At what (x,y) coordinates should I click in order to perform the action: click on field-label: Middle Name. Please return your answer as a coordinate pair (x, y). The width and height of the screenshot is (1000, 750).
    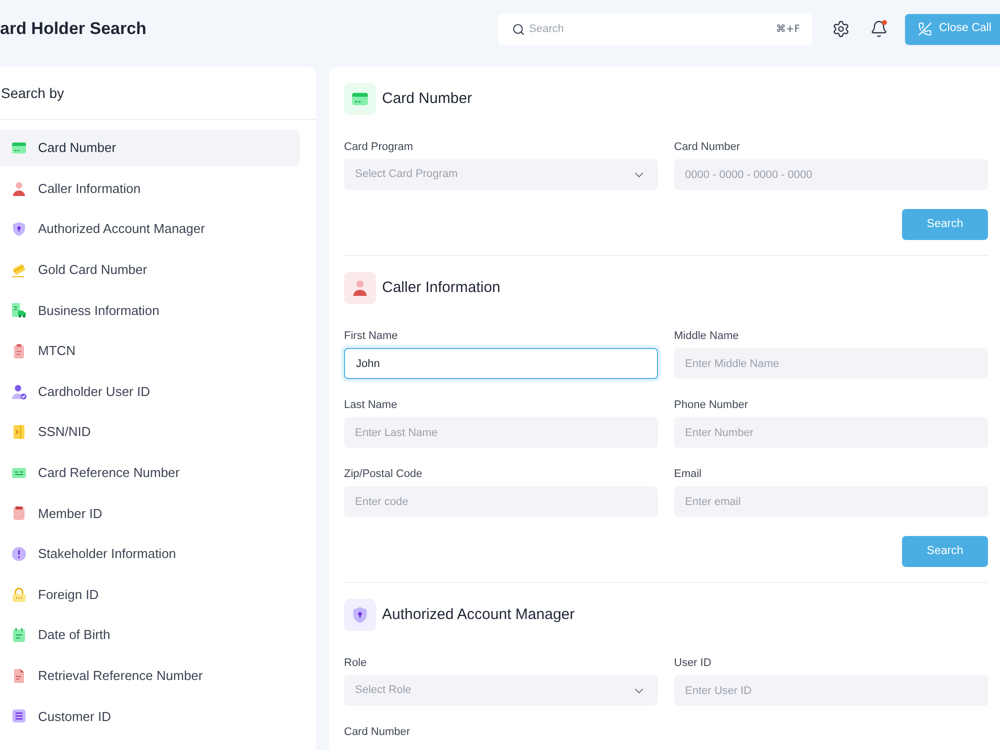
    Looking at the image, I should click on (707, 336).